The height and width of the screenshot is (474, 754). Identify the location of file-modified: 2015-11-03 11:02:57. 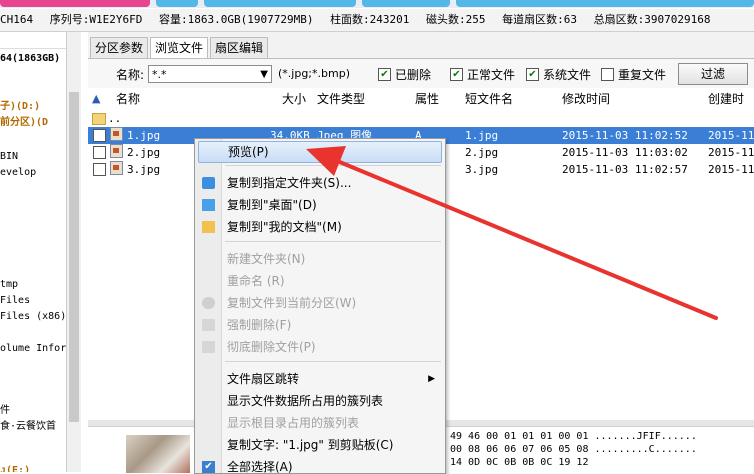
(625, 169).